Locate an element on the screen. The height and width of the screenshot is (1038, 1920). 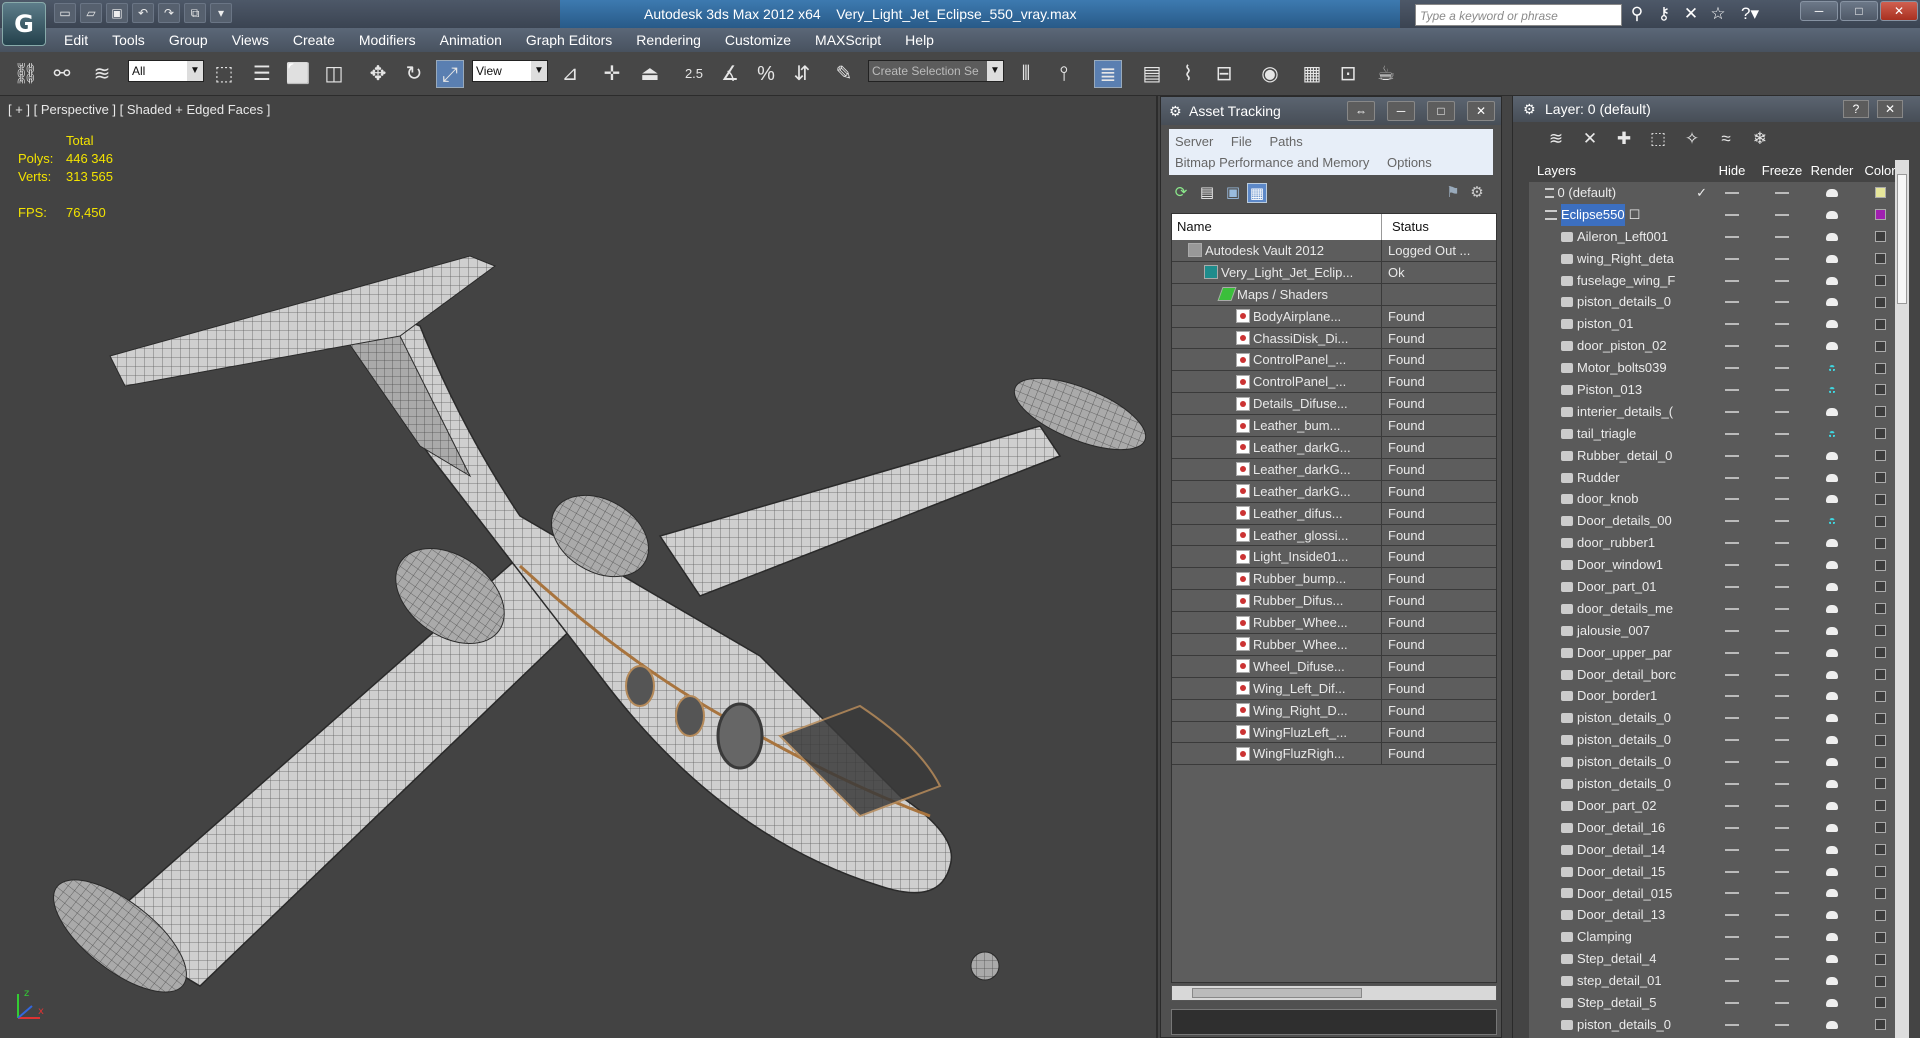
asset-row: BodyAirplane... Found is located at coordinates (1334, 316).